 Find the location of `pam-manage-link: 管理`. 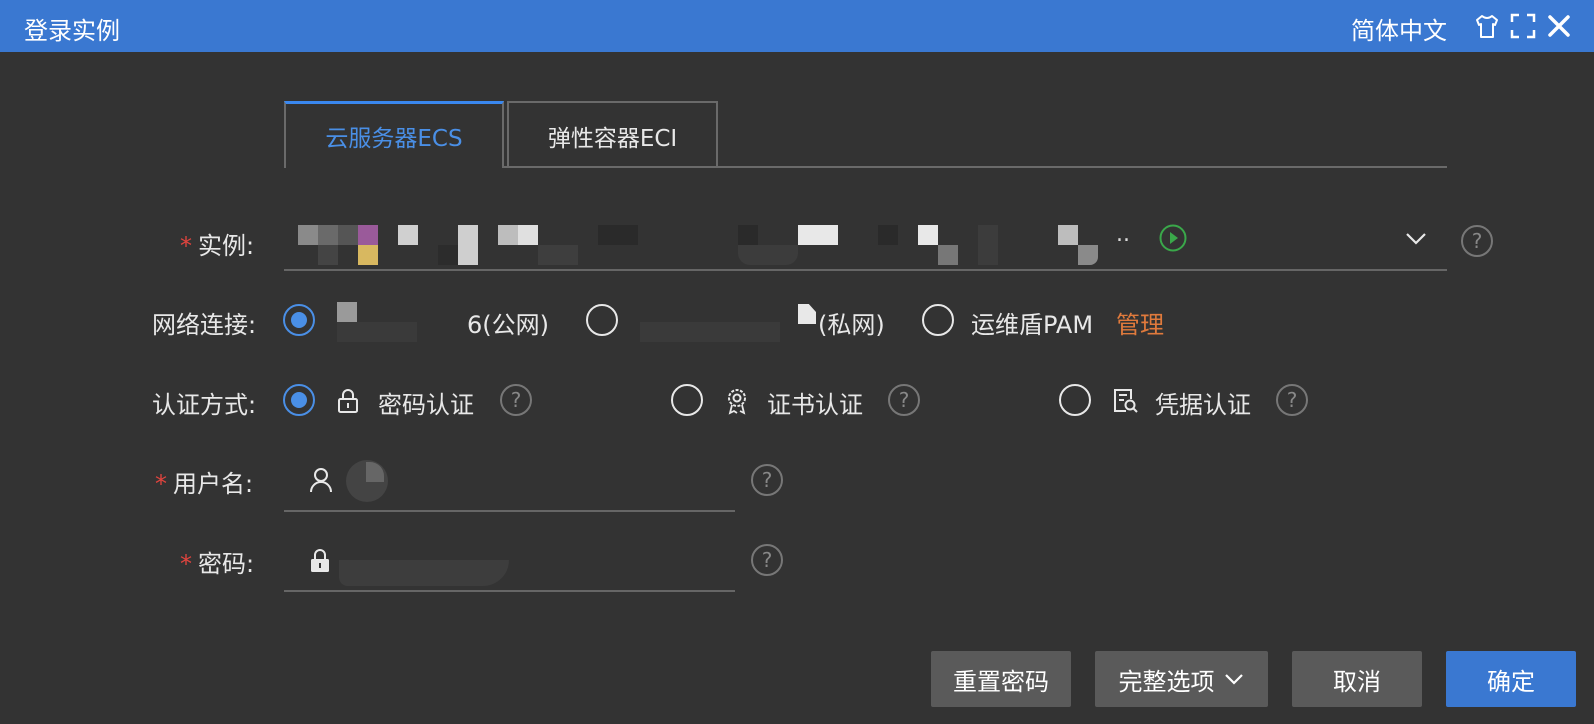

pam-manage-link: 管理 is located at coordinates (1140, 322).